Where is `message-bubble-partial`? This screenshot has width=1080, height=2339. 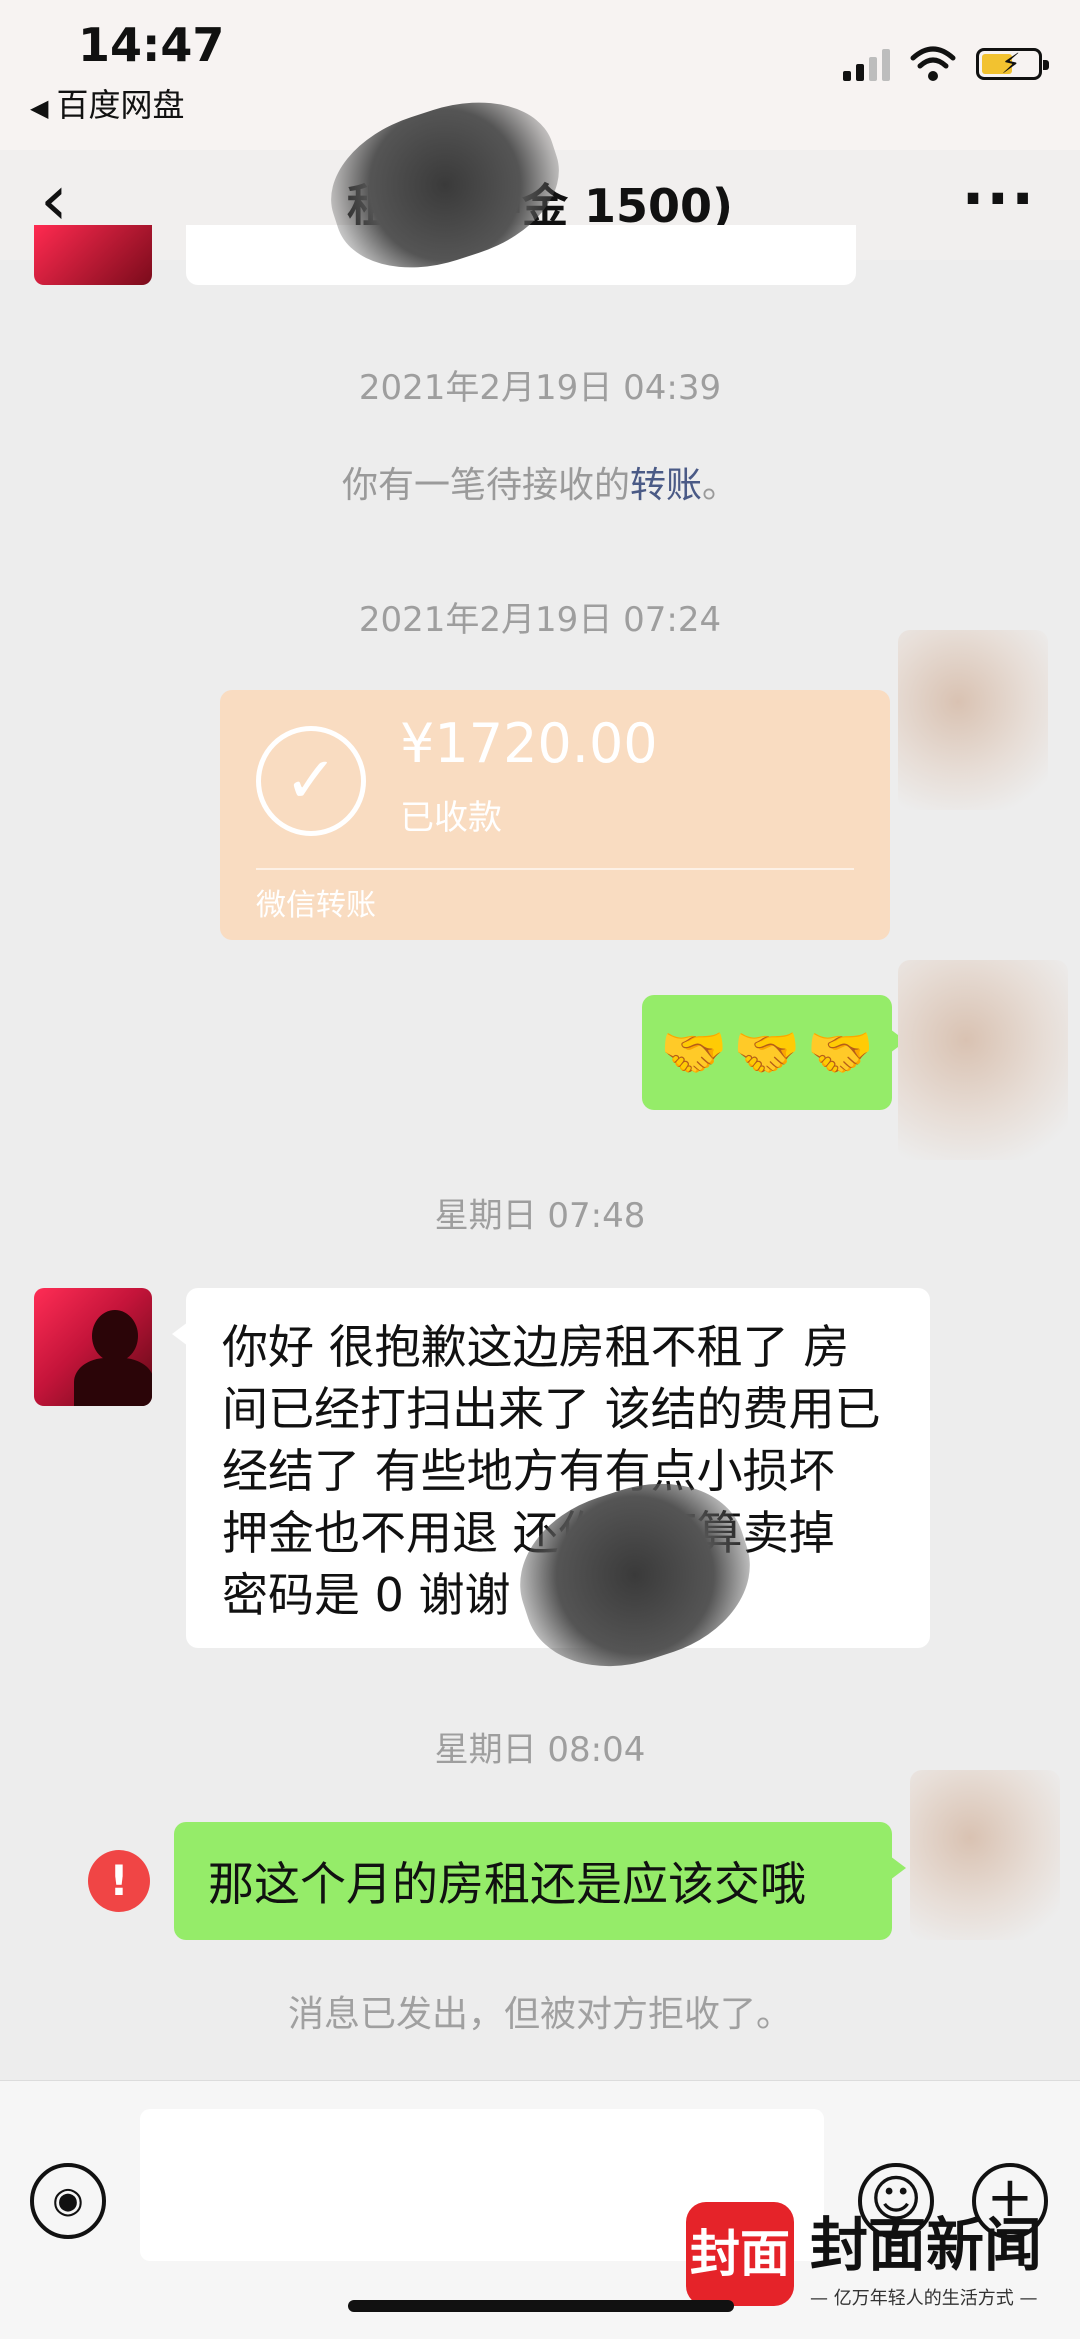
message-bubble-partial is located at coordinates (521, 255).